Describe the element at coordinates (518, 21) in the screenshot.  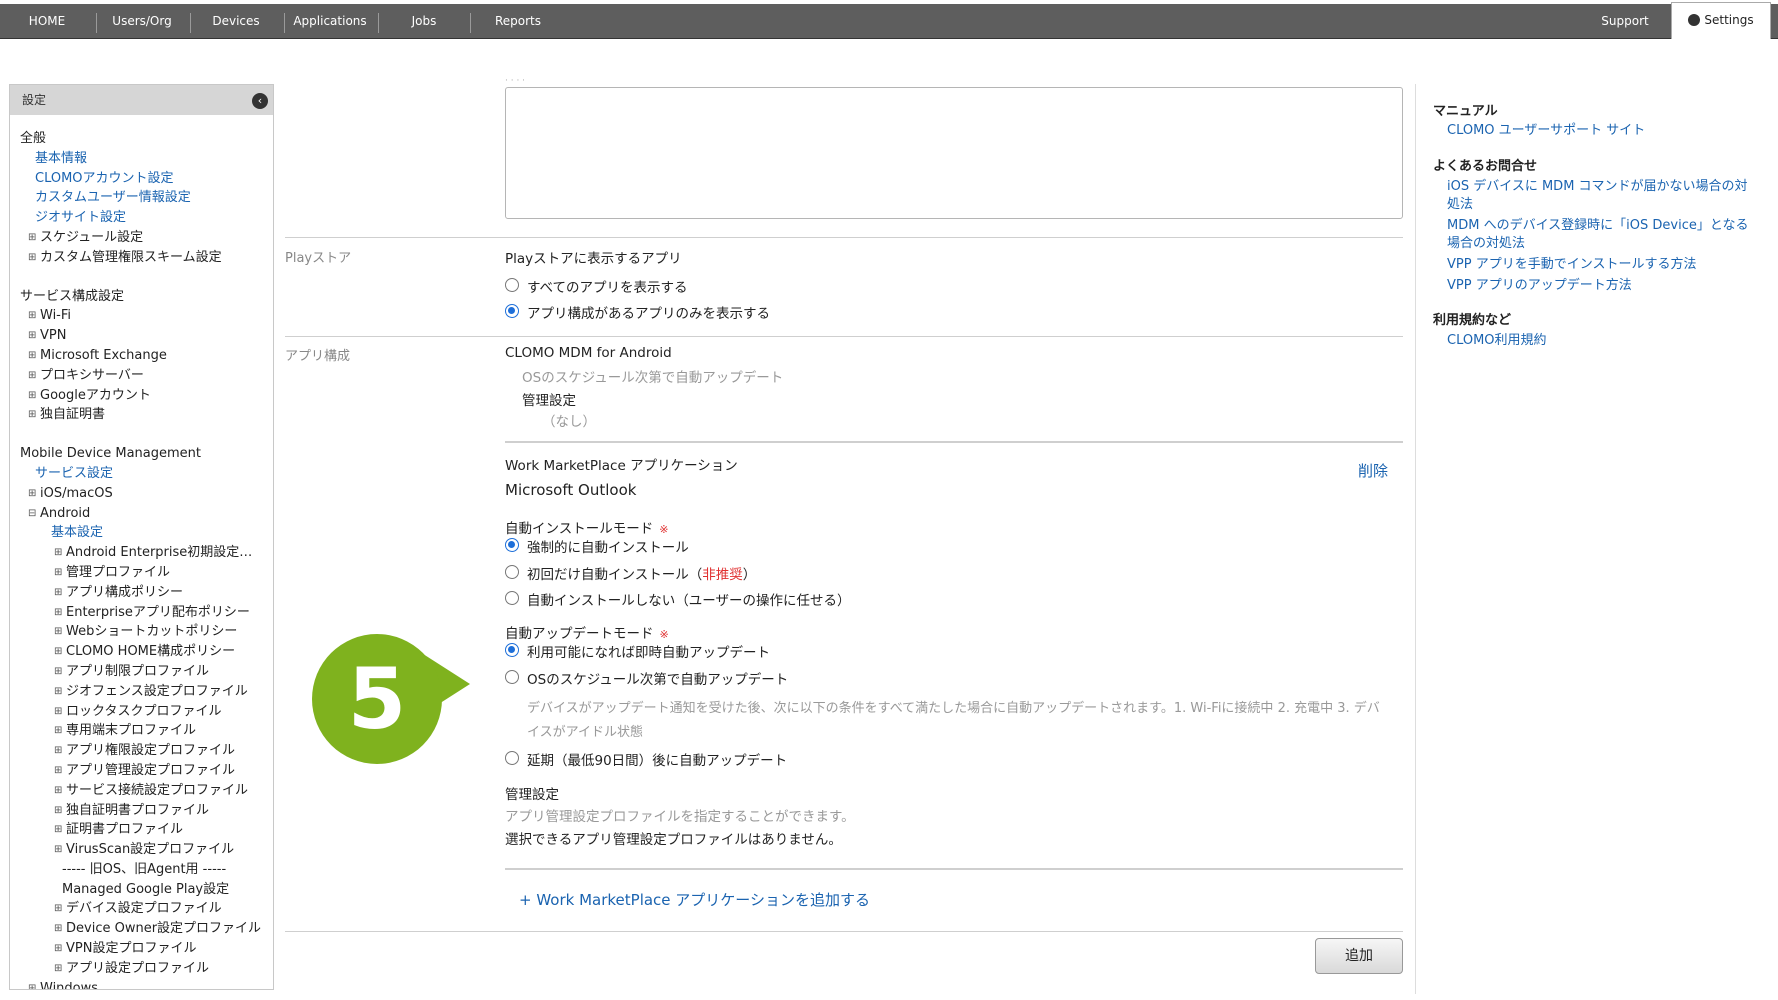
I see `nav-reports: Reports` at that location.